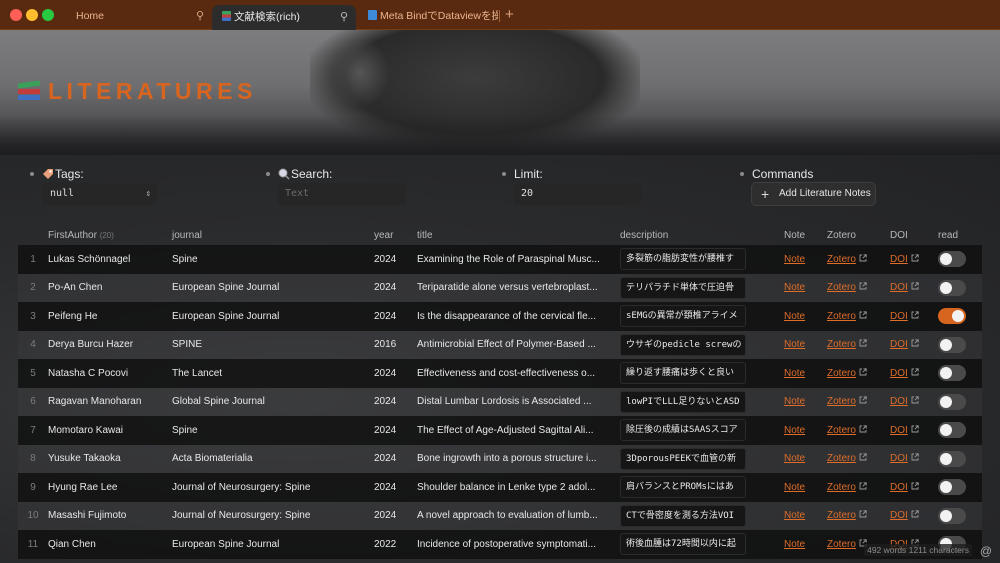  I want to click on header-title: title, so click(518, 235).